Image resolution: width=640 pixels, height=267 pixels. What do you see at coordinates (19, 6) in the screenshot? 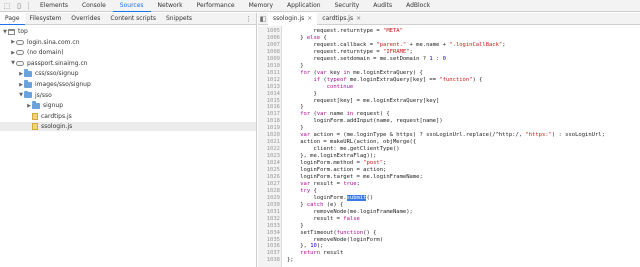
I see `device-toolbar-icon: ▯` at bounding box center [19, 6].